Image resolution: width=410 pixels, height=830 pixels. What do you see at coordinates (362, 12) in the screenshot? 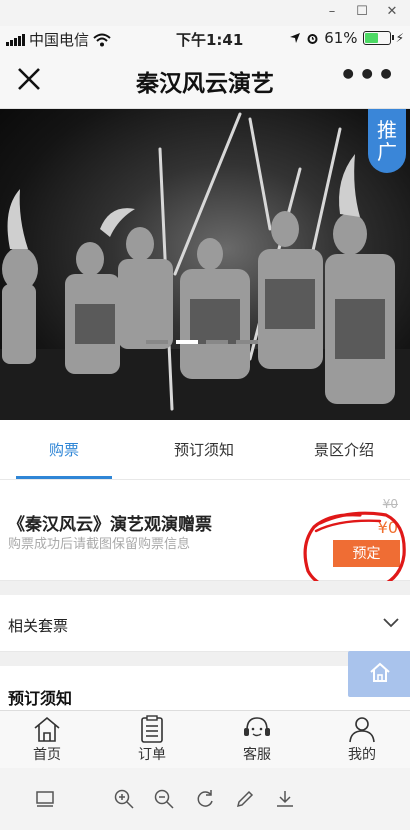
I see `maximize-button: ☐` at bounding box center [362, 12].